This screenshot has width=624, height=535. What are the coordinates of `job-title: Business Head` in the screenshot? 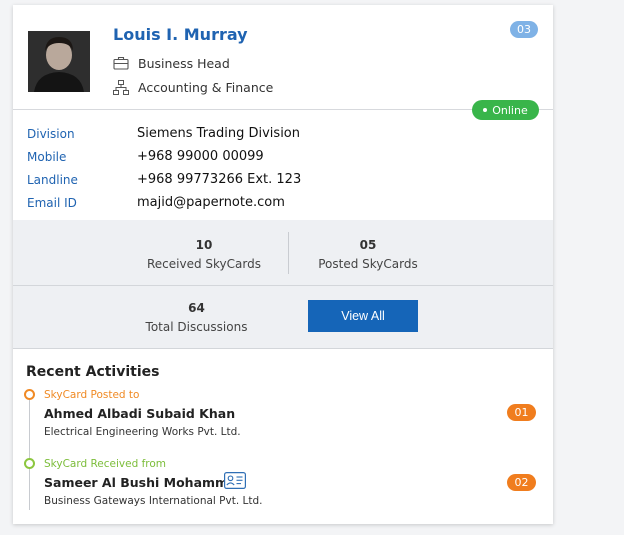 It's located at (184, 63).